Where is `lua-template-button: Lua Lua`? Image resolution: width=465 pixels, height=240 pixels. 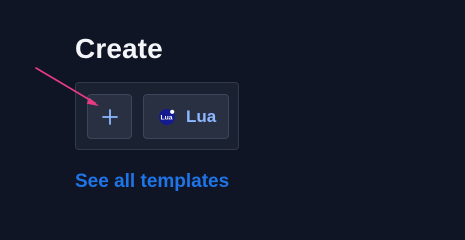
lua-template-button: Lua Lua is located at coordinates (186, 116).